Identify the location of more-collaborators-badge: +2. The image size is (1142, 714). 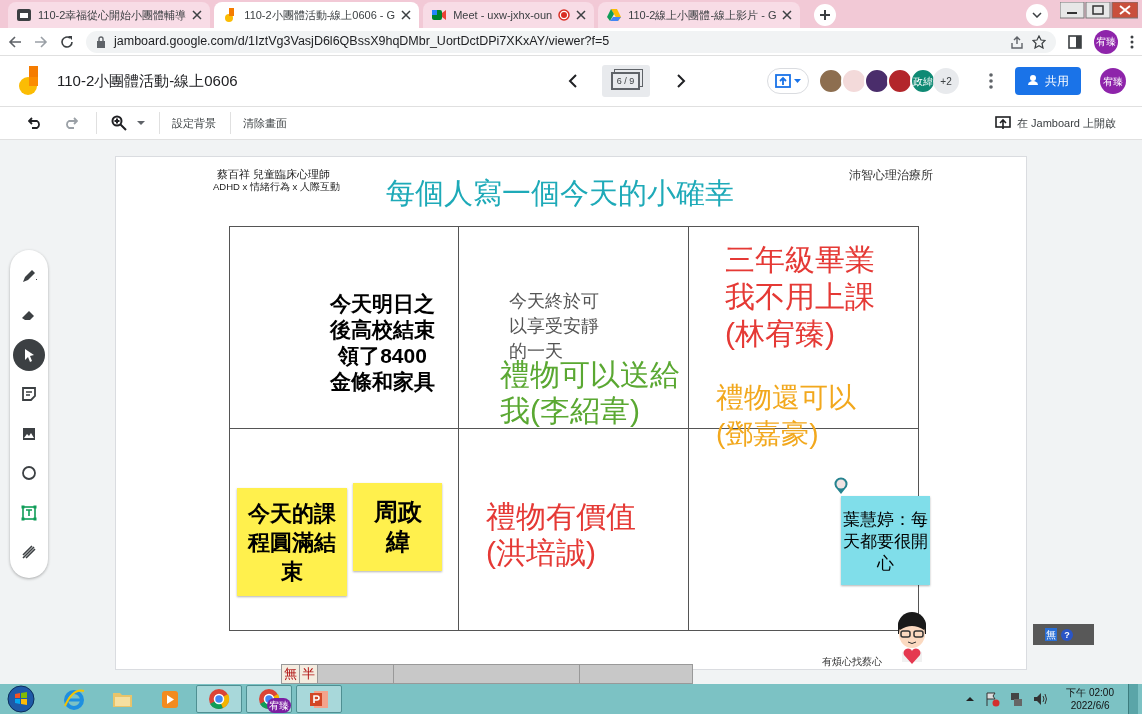
(946, 81).